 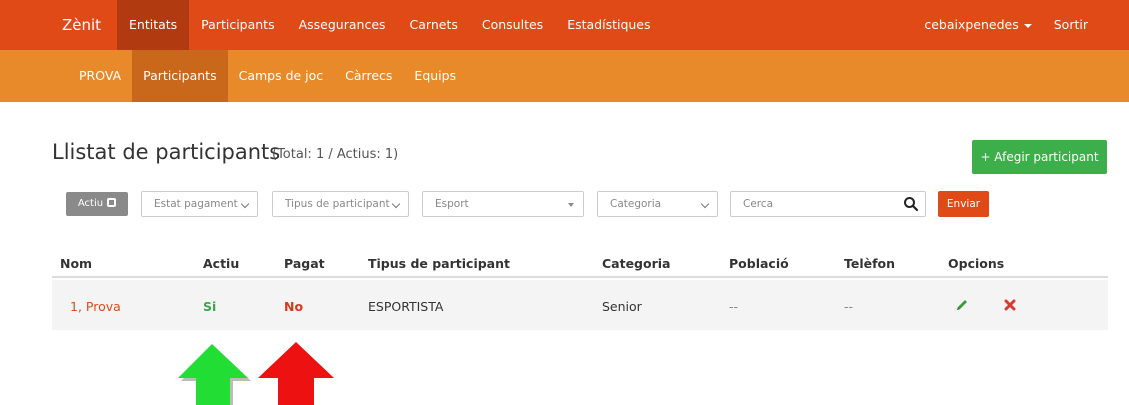 I want to click on column-header-paid: Pagat, so click(x=304, y=263).